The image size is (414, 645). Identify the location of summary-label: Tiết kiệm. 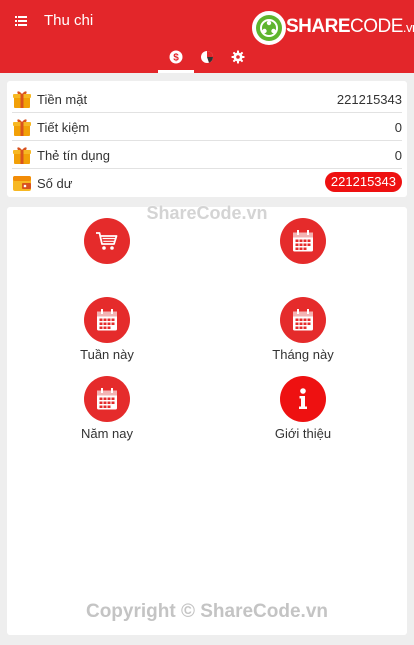
(63, 127).